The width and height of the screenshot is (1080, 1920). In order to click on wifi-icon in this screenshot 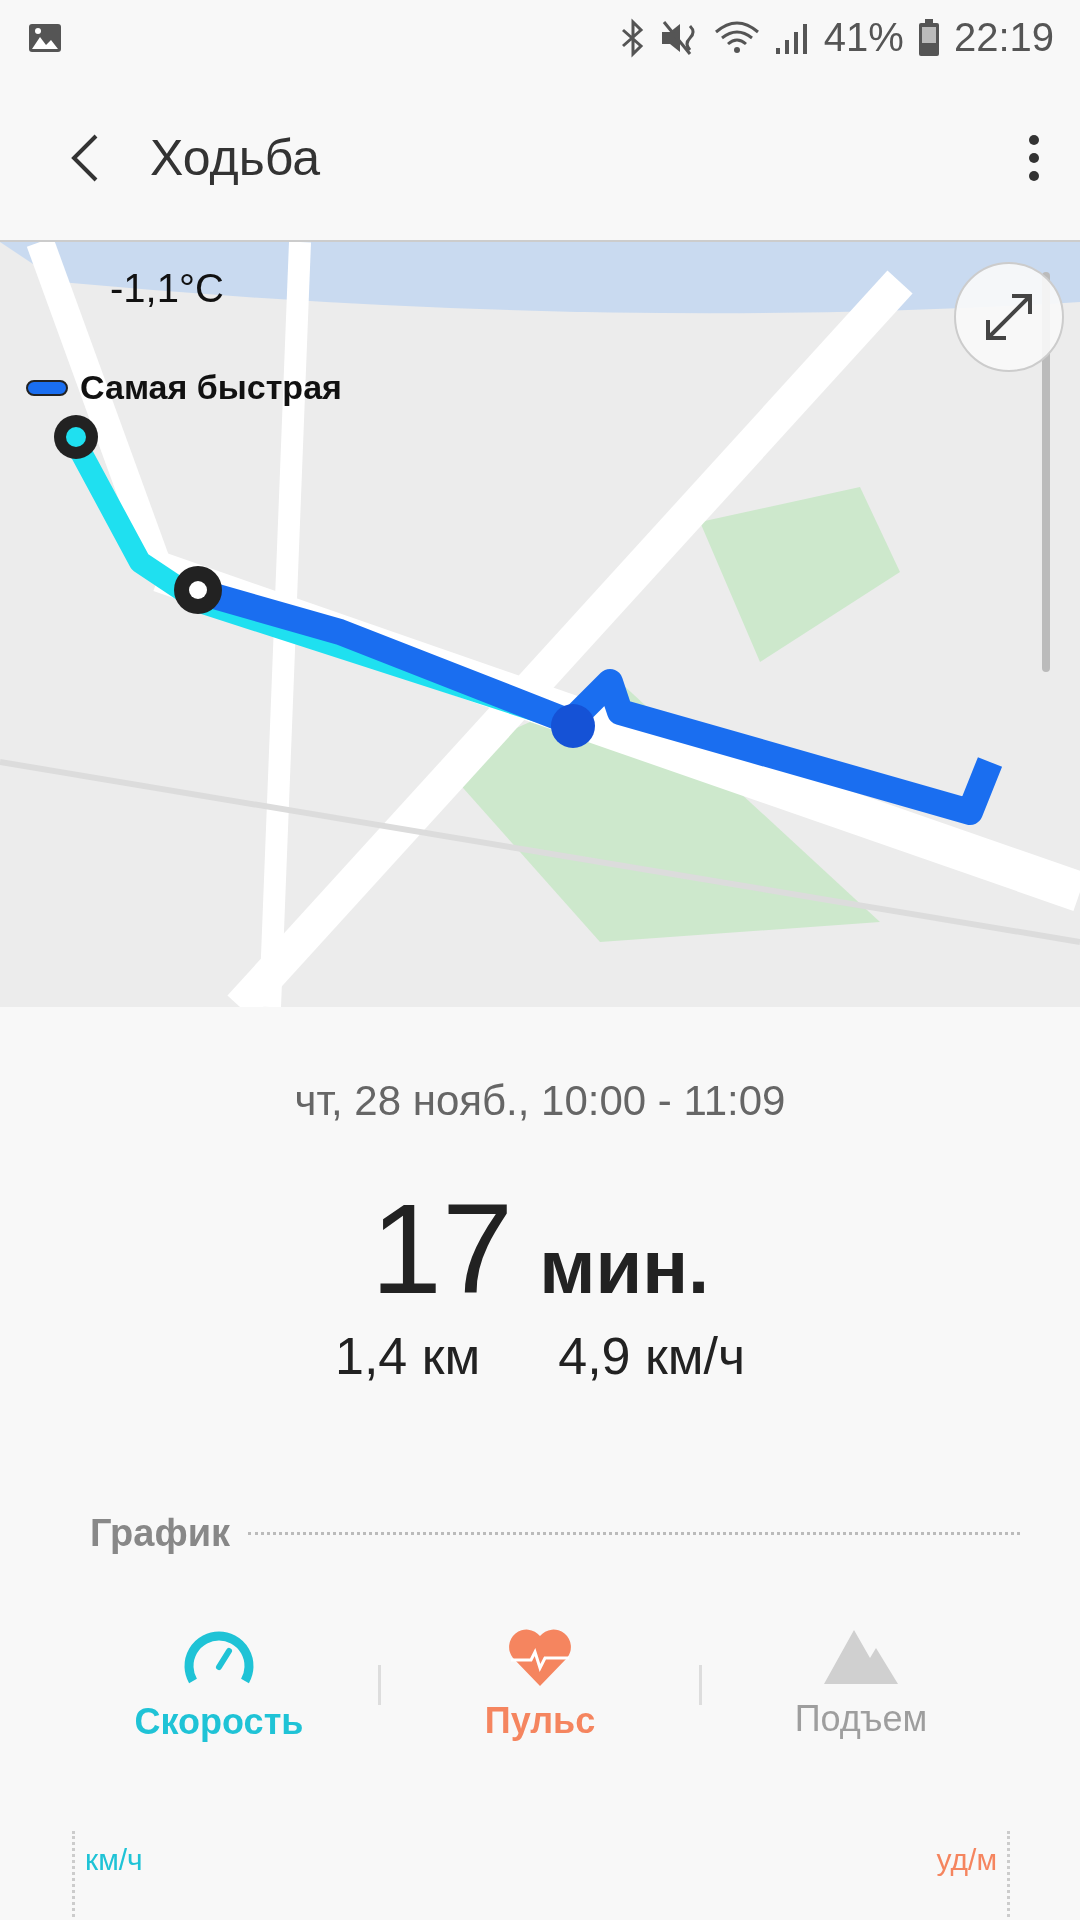, I will do `click(736, 37)`.